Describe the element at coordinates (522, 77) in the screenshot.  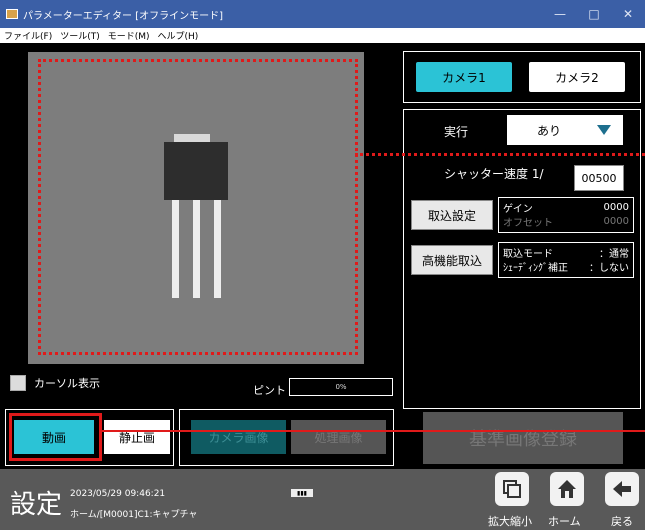
I see `camera-tabs: カメラ1 カメラ2` at that location.